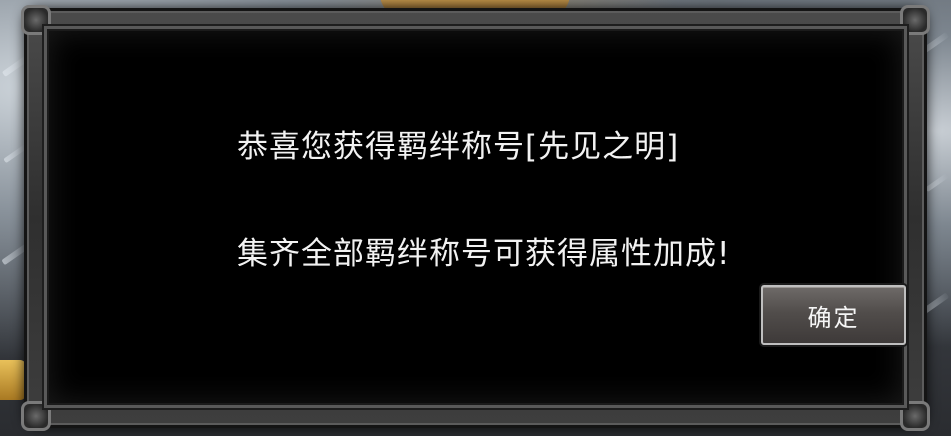  Describe the element at coordinates (458, 147) in the screenshot. I see `title-obtained-message: 恭喜您获得羁绊称号[先见之明]` at that location.